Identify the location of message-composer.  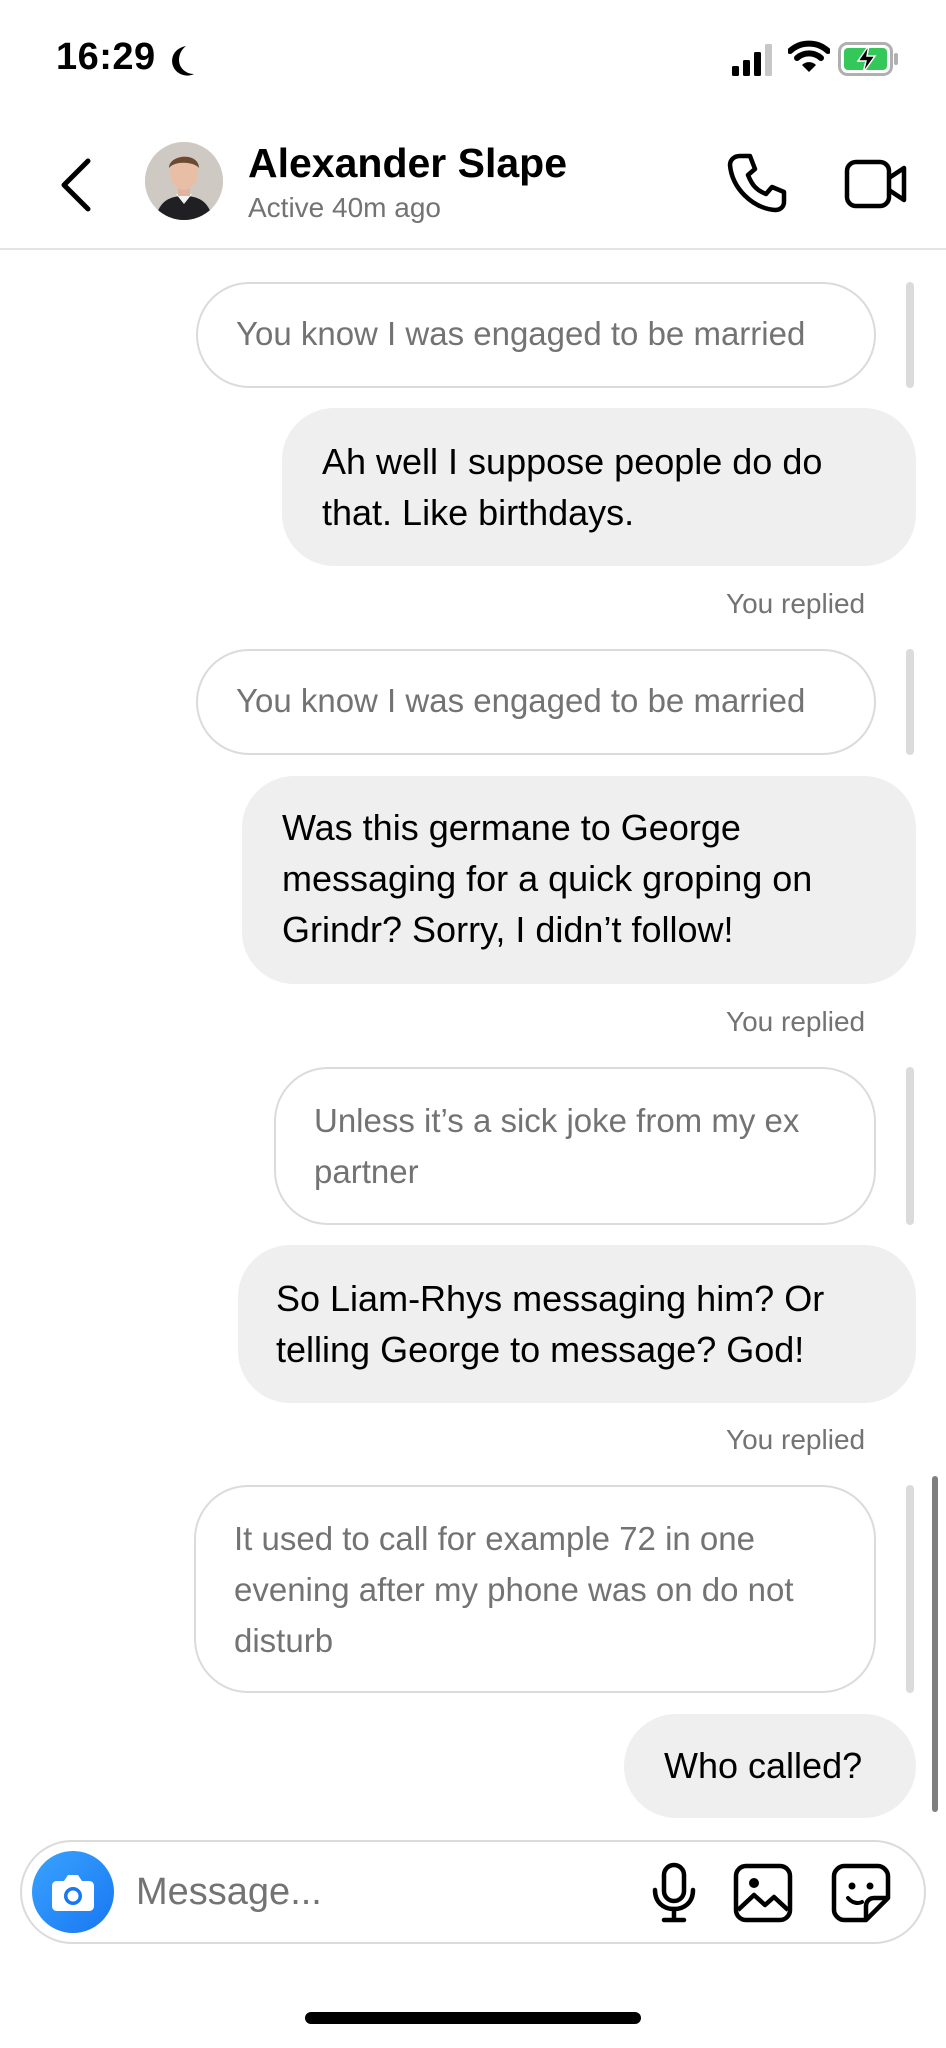
(473, 1892).